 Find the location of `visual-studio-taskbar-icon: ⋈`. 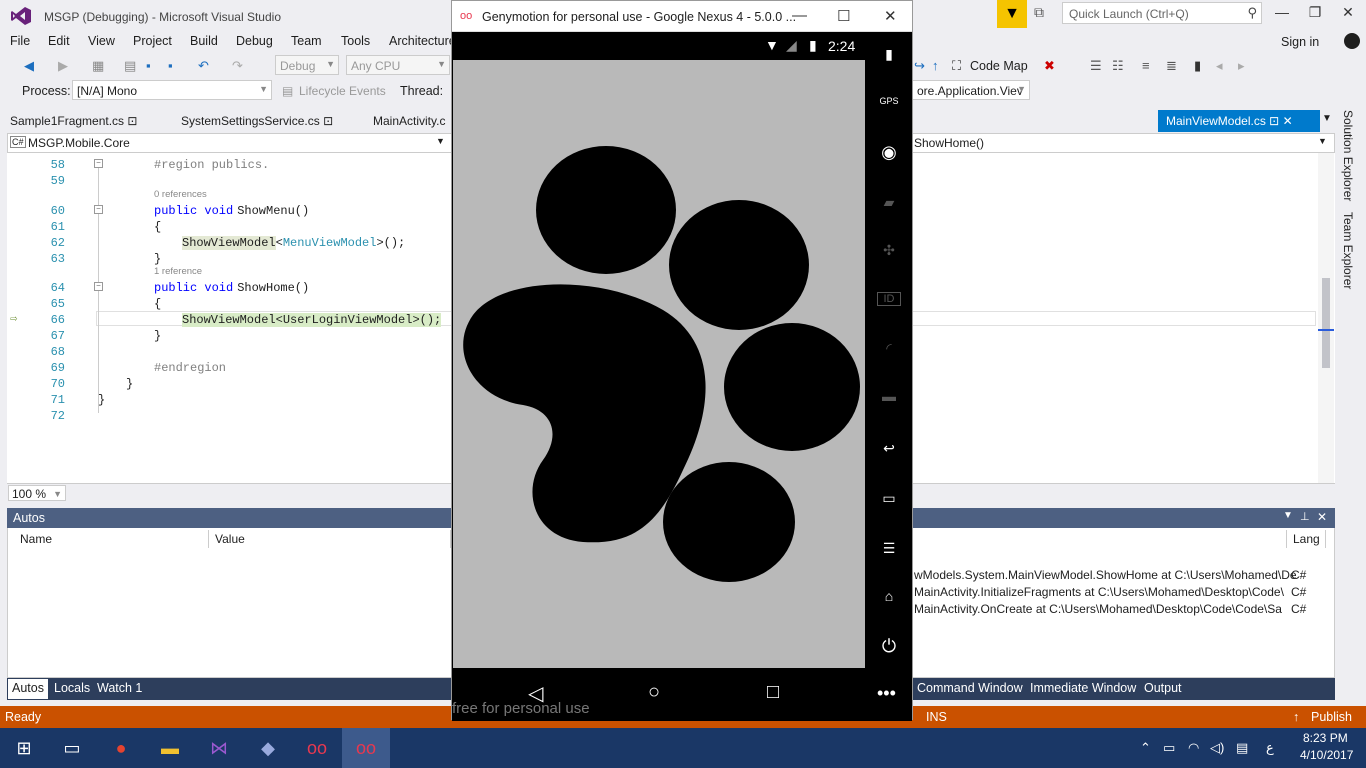

visual-studio-taskbar-icon: ⋈ is located at coordinates (219, 748).